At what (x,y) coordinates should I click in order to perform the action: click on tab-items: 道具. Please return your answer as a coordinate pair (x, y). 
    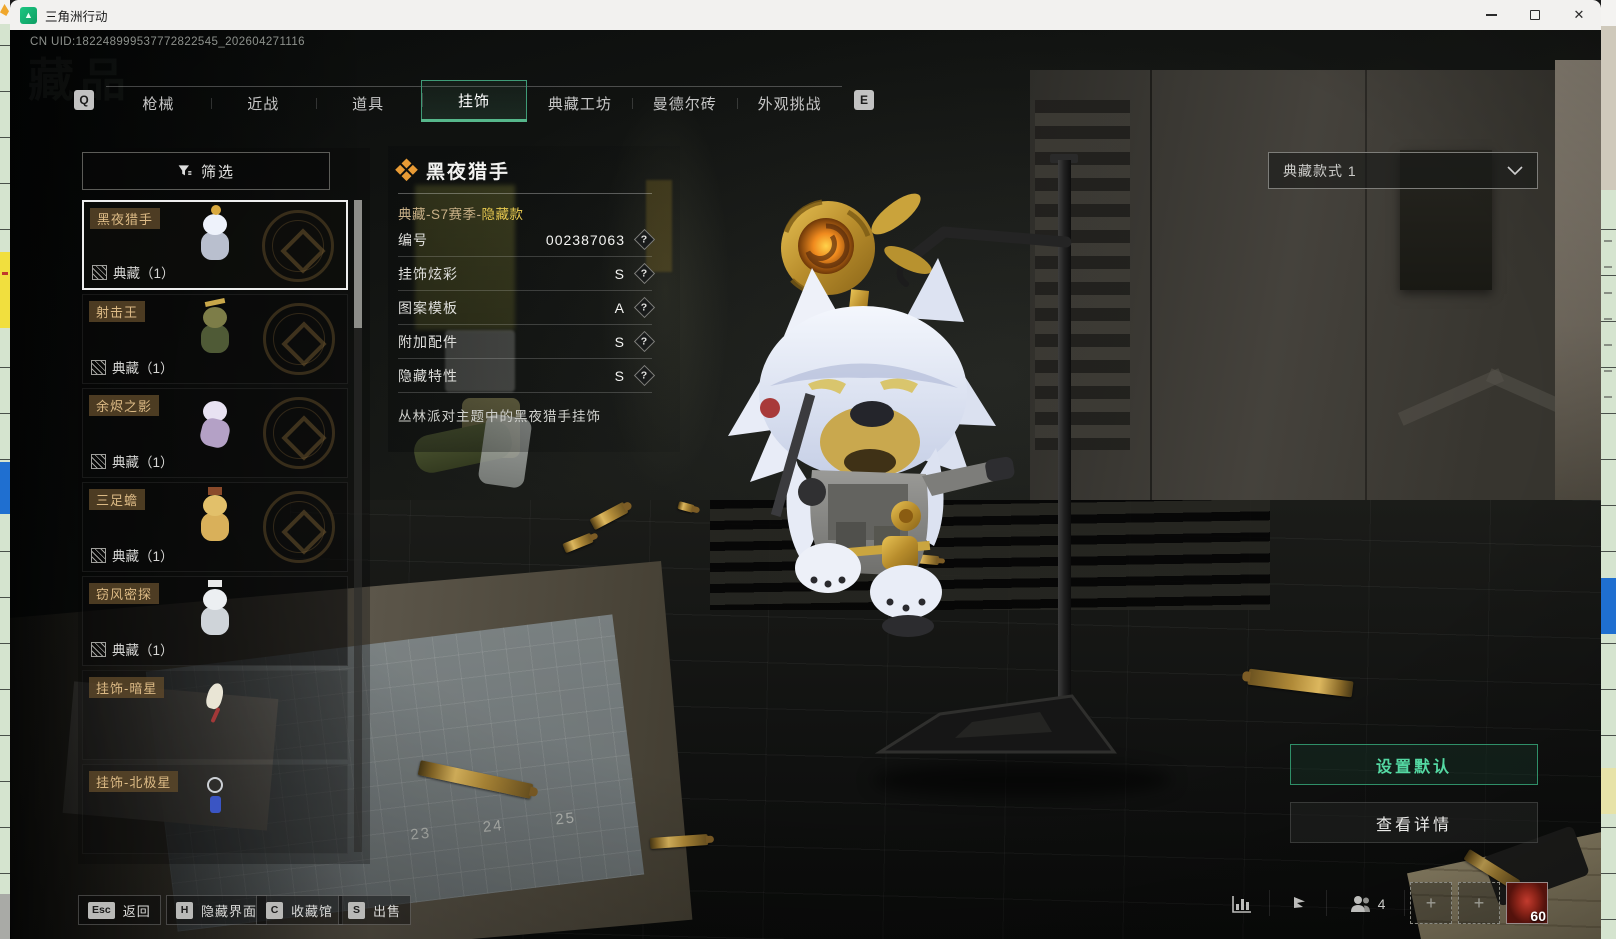
    Looking at the image, I should click on (368, 103).